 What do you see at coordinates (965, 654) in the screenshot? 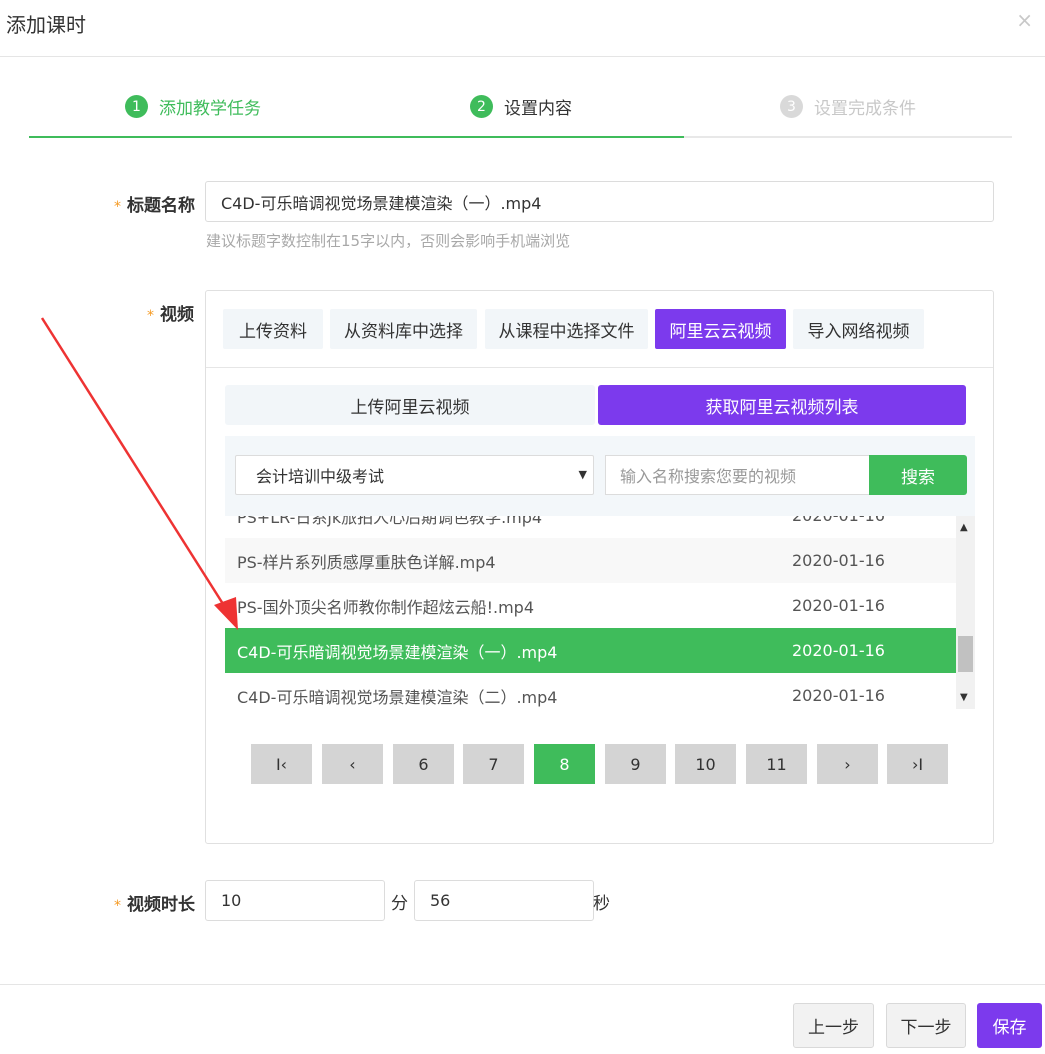
I see `scrollbar-thumb` at bounding box center [965, 654].